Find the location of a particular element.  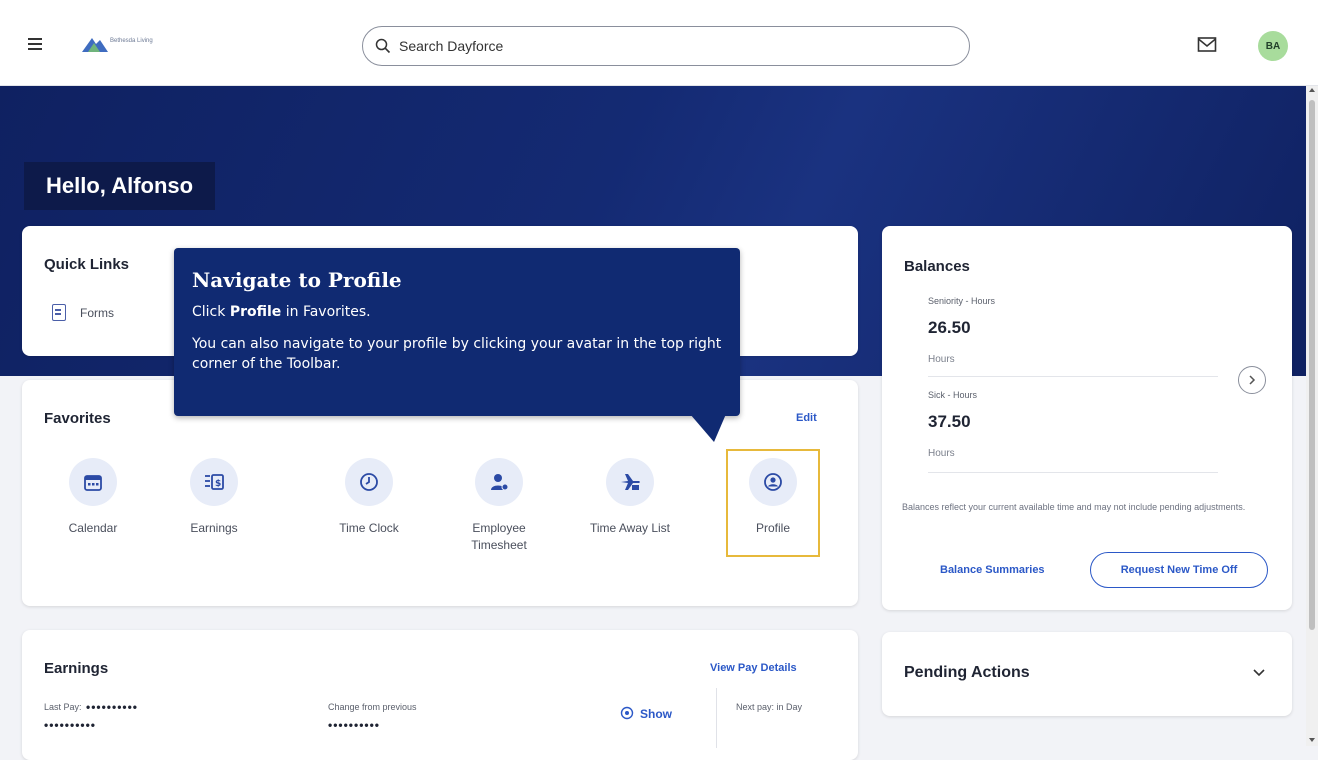

logo-text: Bethesda Living is located at coordinates (131, 41).